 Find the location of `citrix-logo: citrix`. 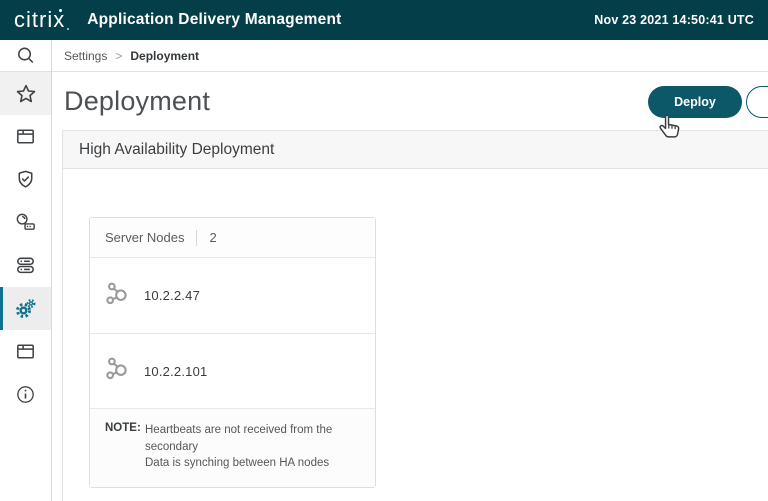

citrix-logo: citrix is located at coordinates (42, 20).